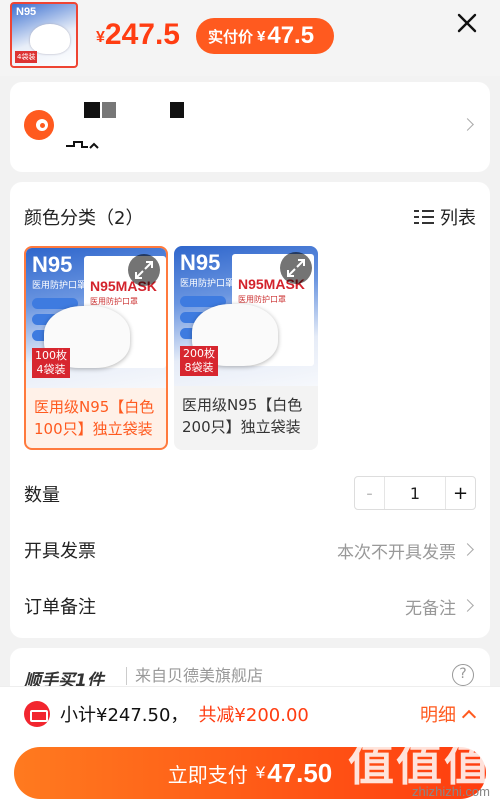 The width and height of the screenshot is (500, 812). Describe the element at coordinates (242, 416) in the screenshot. I see `variant-label: 医用级N95【白色200只】独立袋装` at that location.